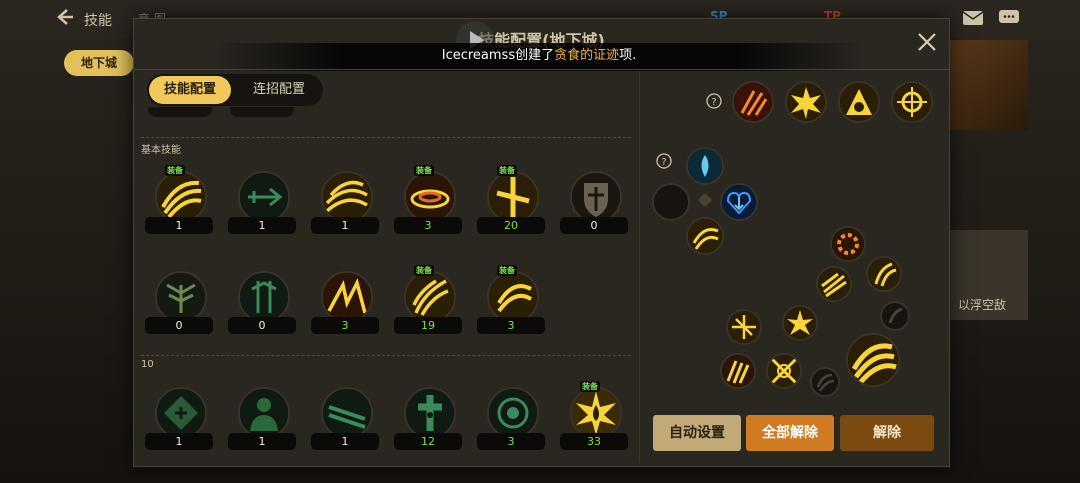 This screenshot has height=483, width=1080. I want to click on diamond-icon, so click(705, 200).